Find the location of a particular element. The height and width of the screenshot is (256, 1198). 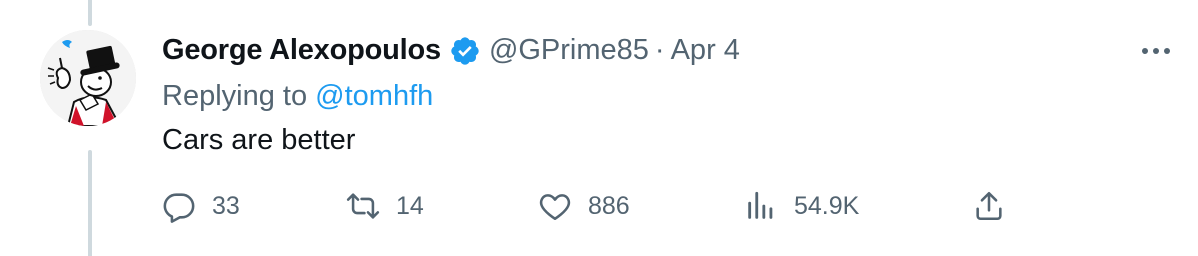

reply-count: 33 is located at coordinates (226, 205).